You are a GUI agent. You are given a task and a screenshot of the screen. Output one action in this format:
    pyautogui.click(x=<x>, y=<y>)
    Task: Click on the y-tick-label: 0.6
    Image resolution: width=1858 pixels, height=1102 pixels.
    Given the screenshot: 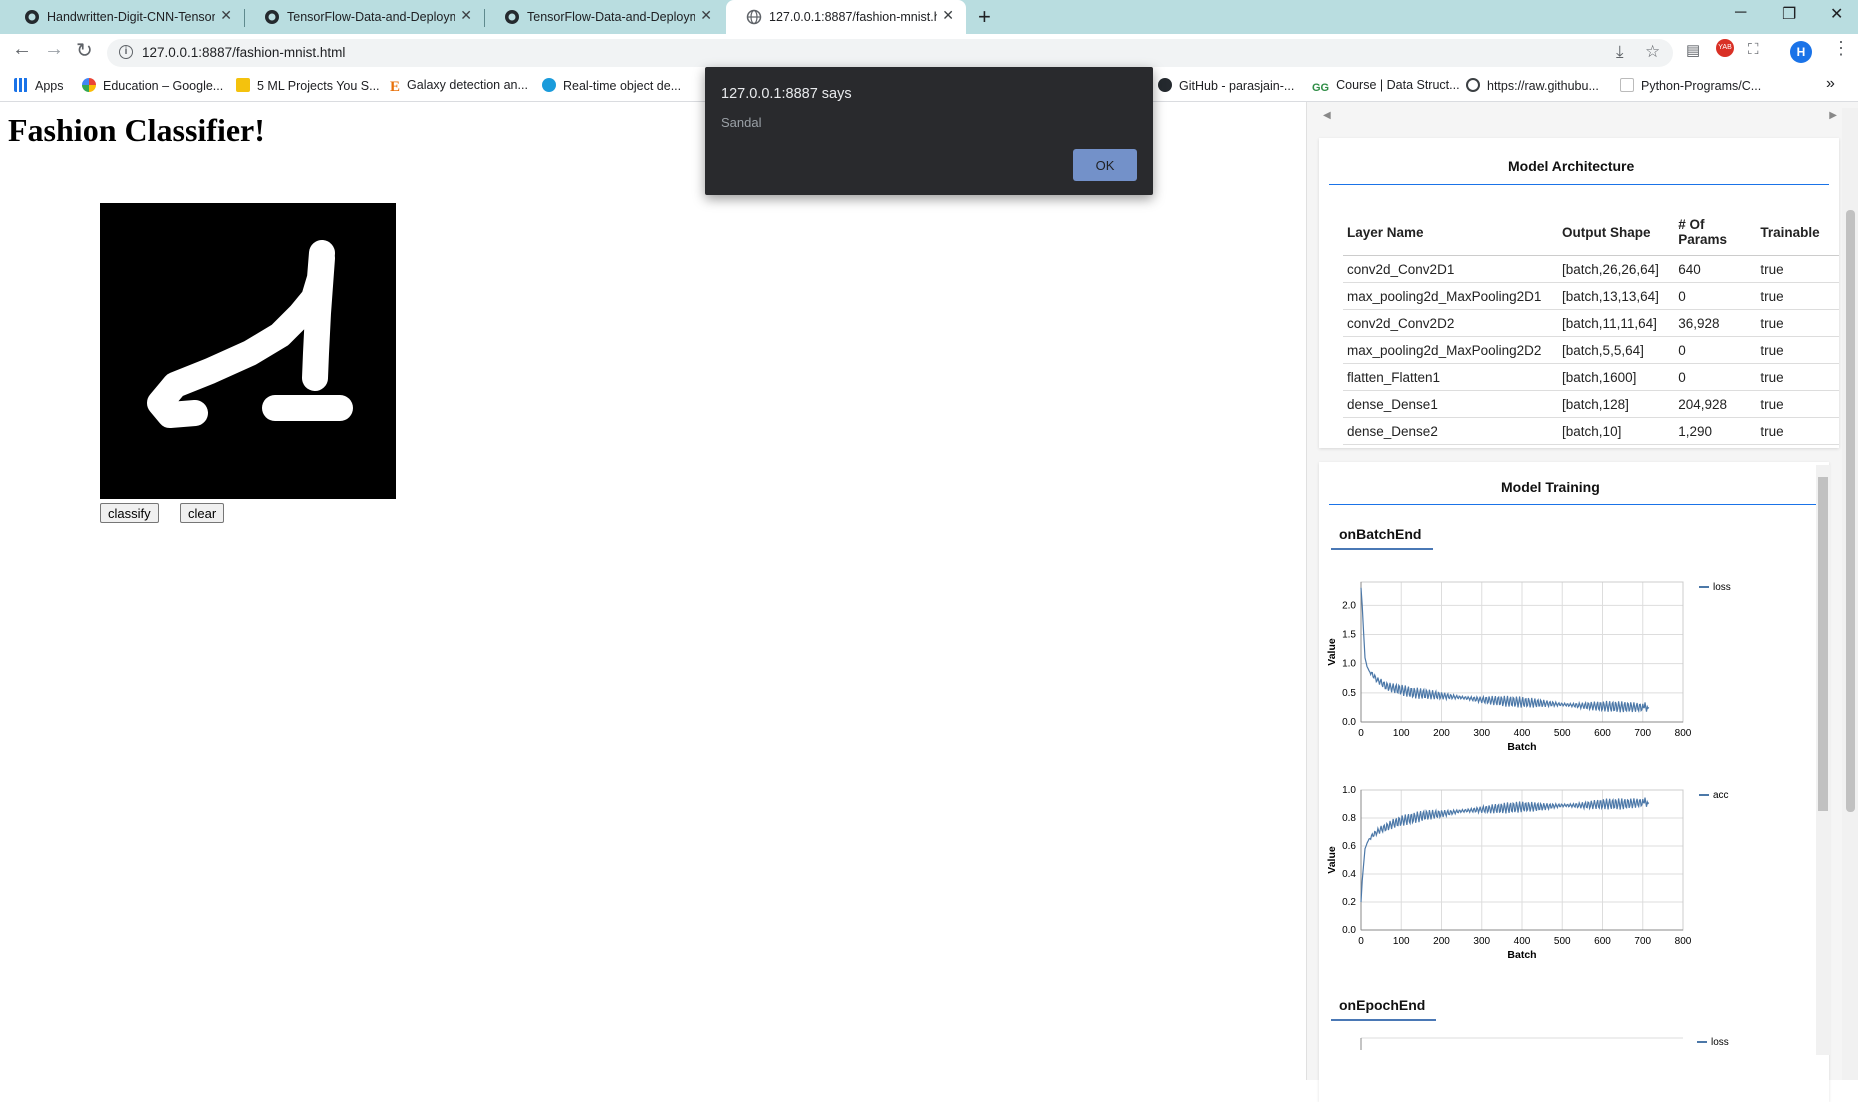 What is the action you would take?
    pyautogui.click(x=1349, y=846)
    